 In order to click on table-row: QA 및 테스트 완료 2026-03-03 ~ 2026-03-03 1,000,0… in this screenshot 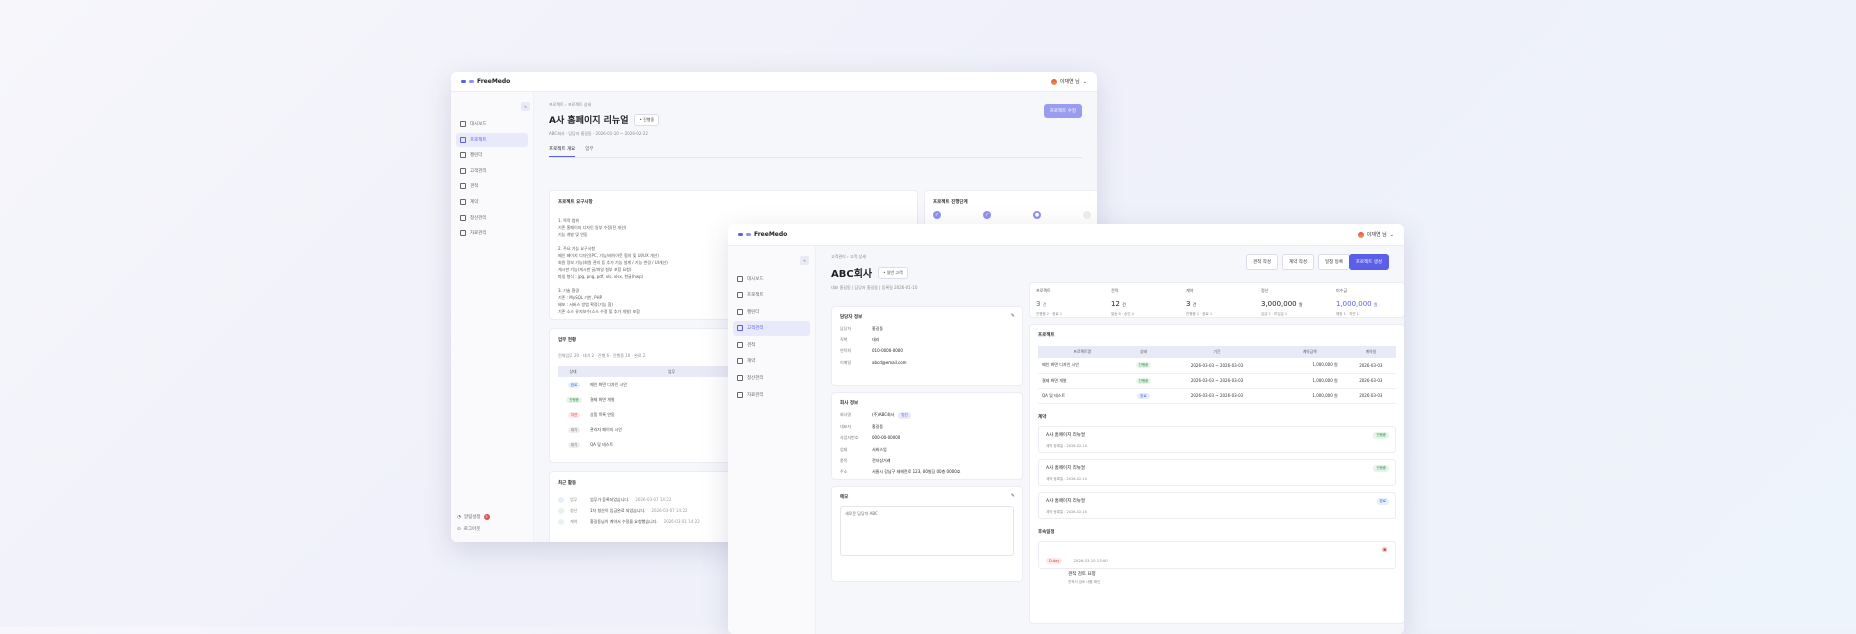, I will do `click(1217, 396)`.